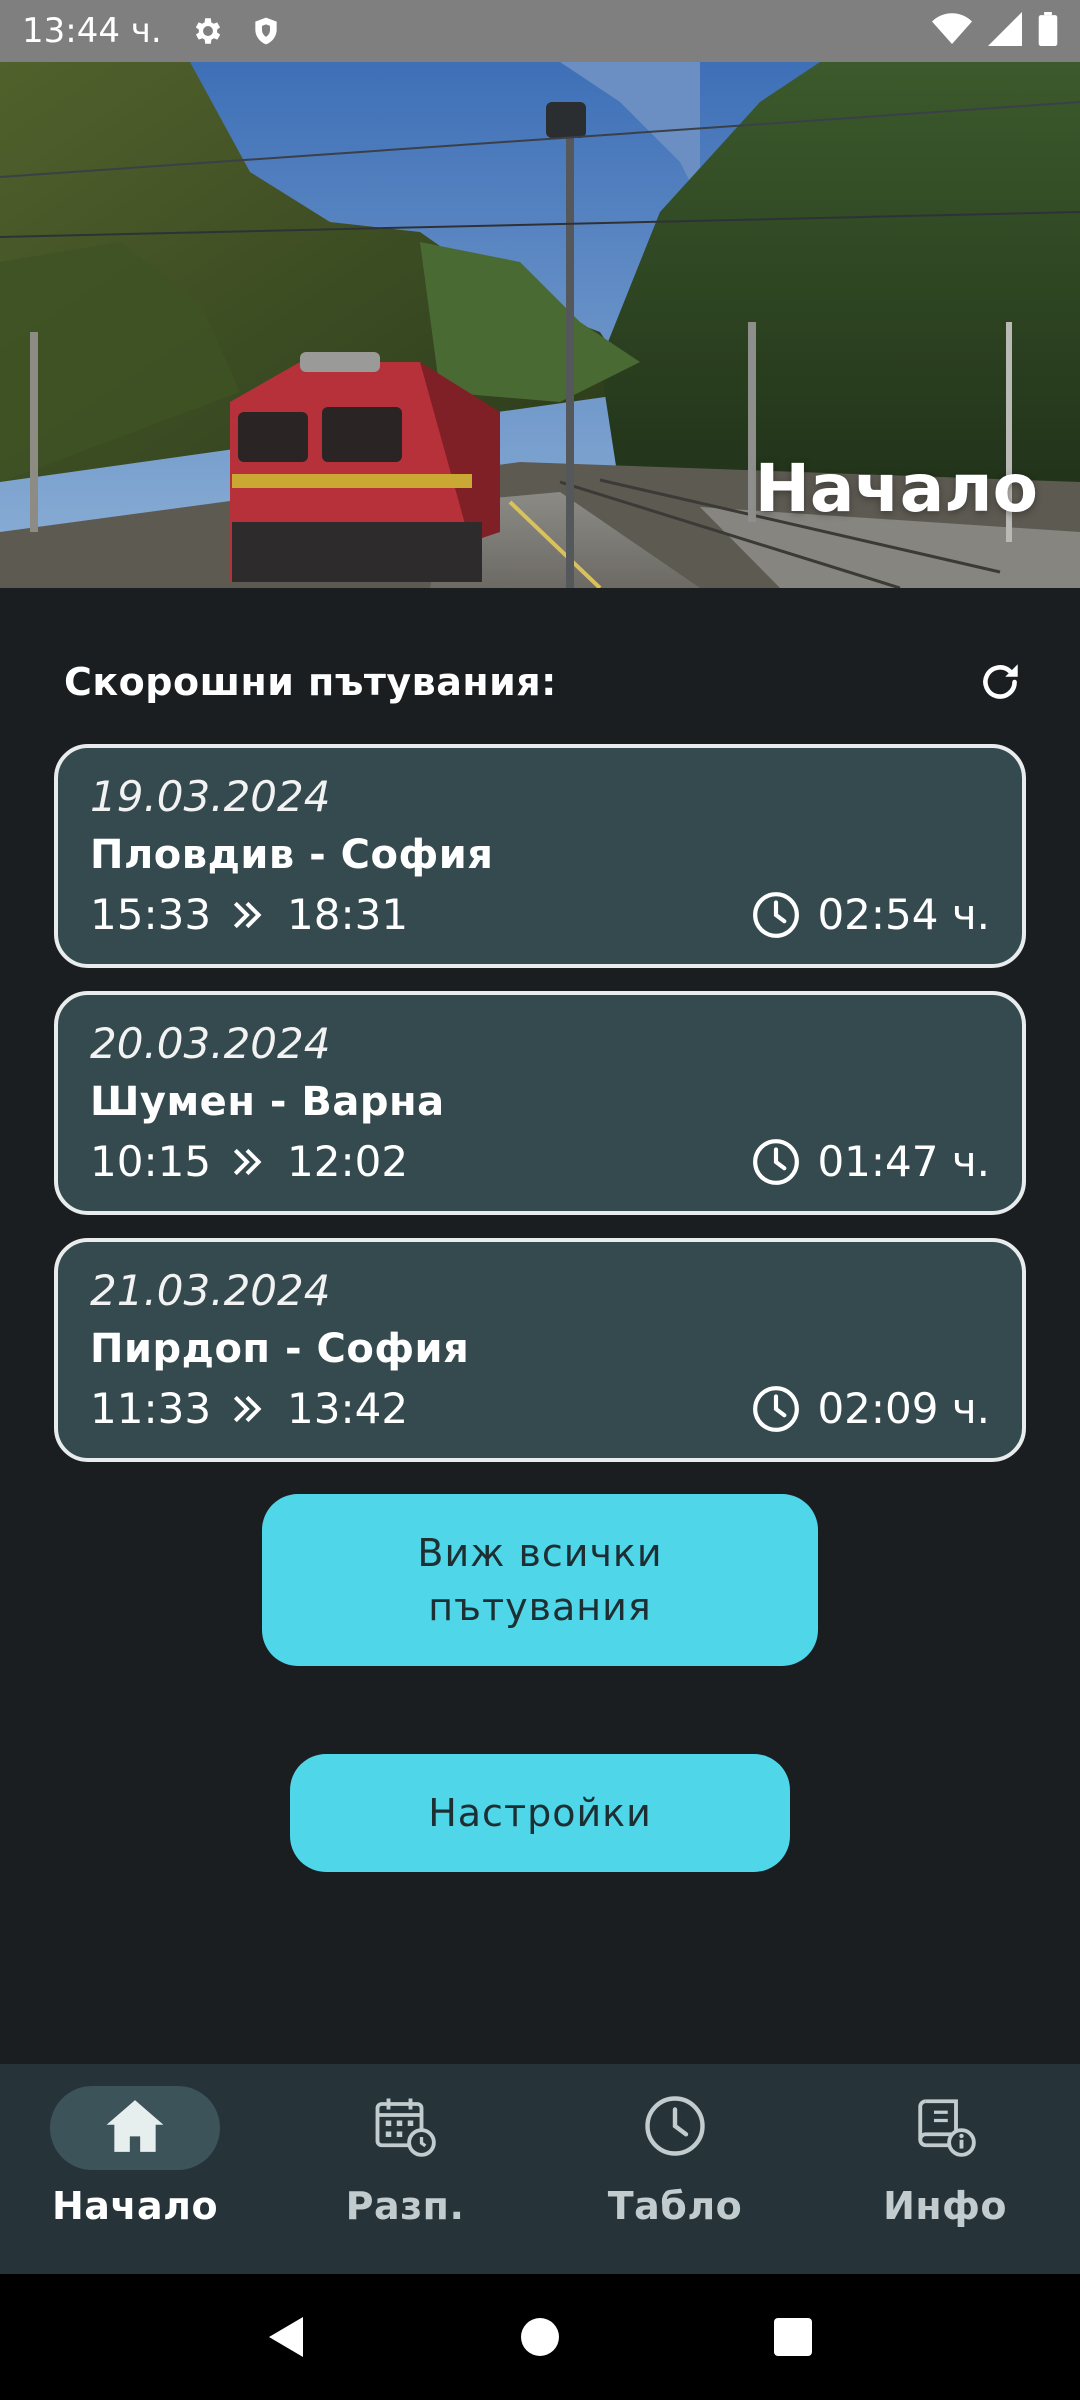 This screenshot has height=2400, width=1080. What do you see at coordinates (675, 2206) in the screenshot?
I see `nav-label: Табло` at bounding box center [675, 2206].